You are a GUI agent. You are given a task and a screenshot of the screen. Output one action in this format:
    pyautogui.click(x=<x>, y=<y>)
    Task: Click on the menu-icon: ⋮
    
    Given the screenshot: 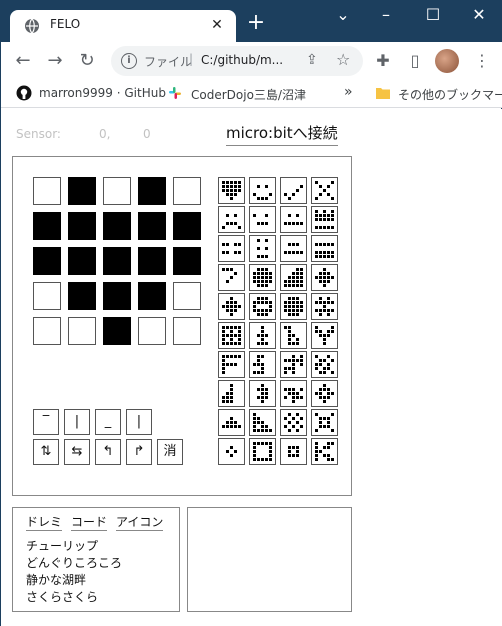 What is the action you would take?
    pyautogui.click(x=482, y=61)
    